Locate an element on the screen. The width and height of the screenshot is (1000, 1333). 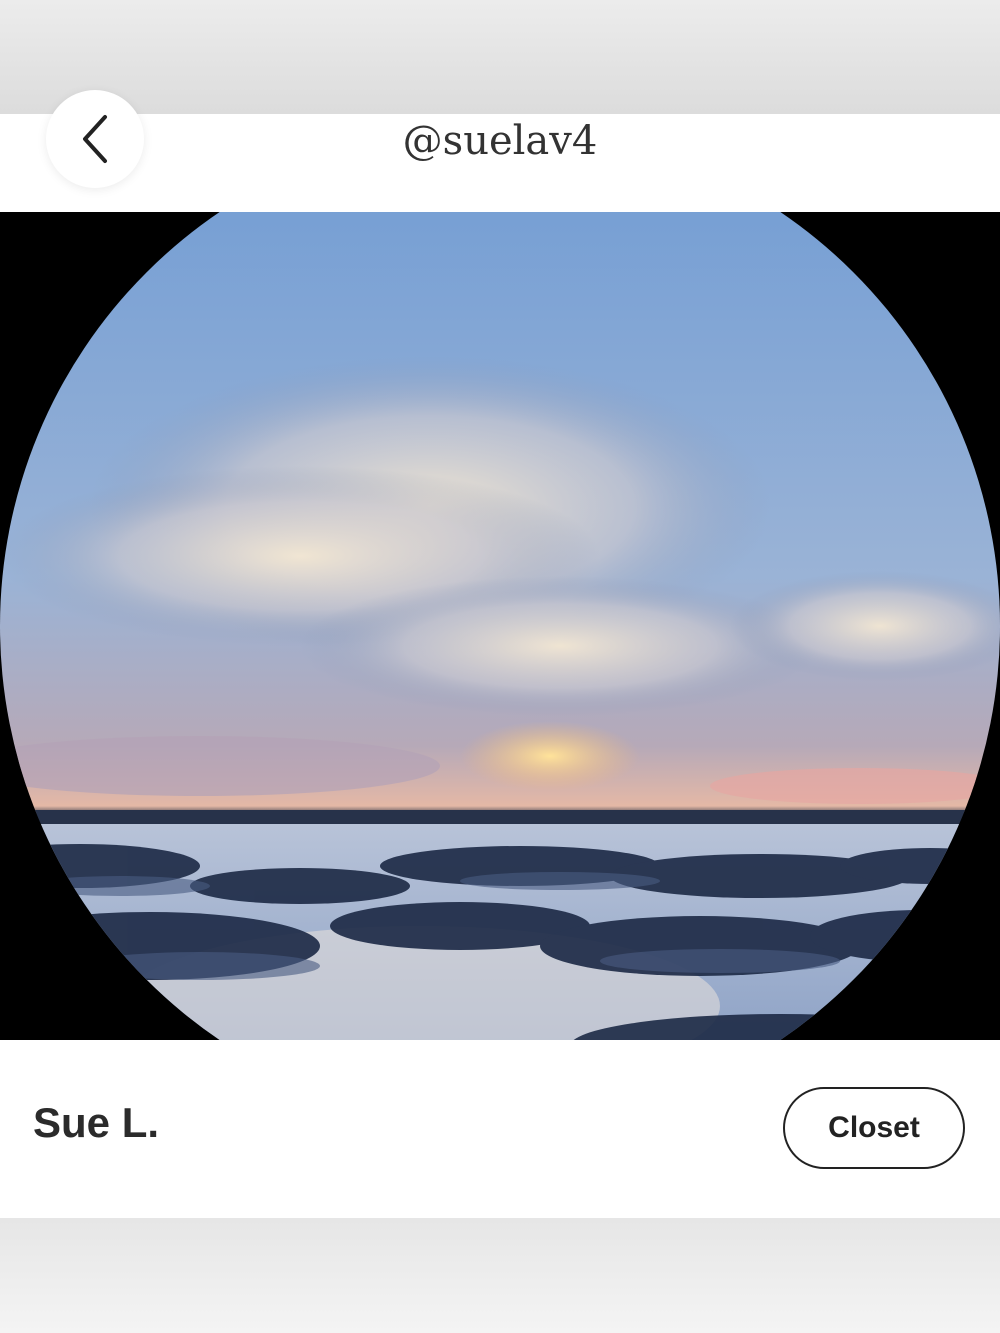
backdrop-bottom is located at coordinates (500, 1275).